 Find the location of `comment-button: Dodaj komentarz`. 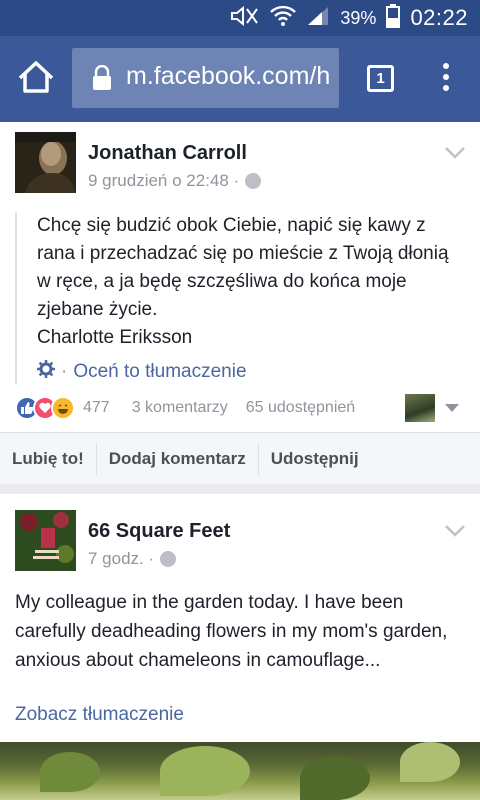

comment-button: Dodaj komentarz is located at coordinates (178, 458).